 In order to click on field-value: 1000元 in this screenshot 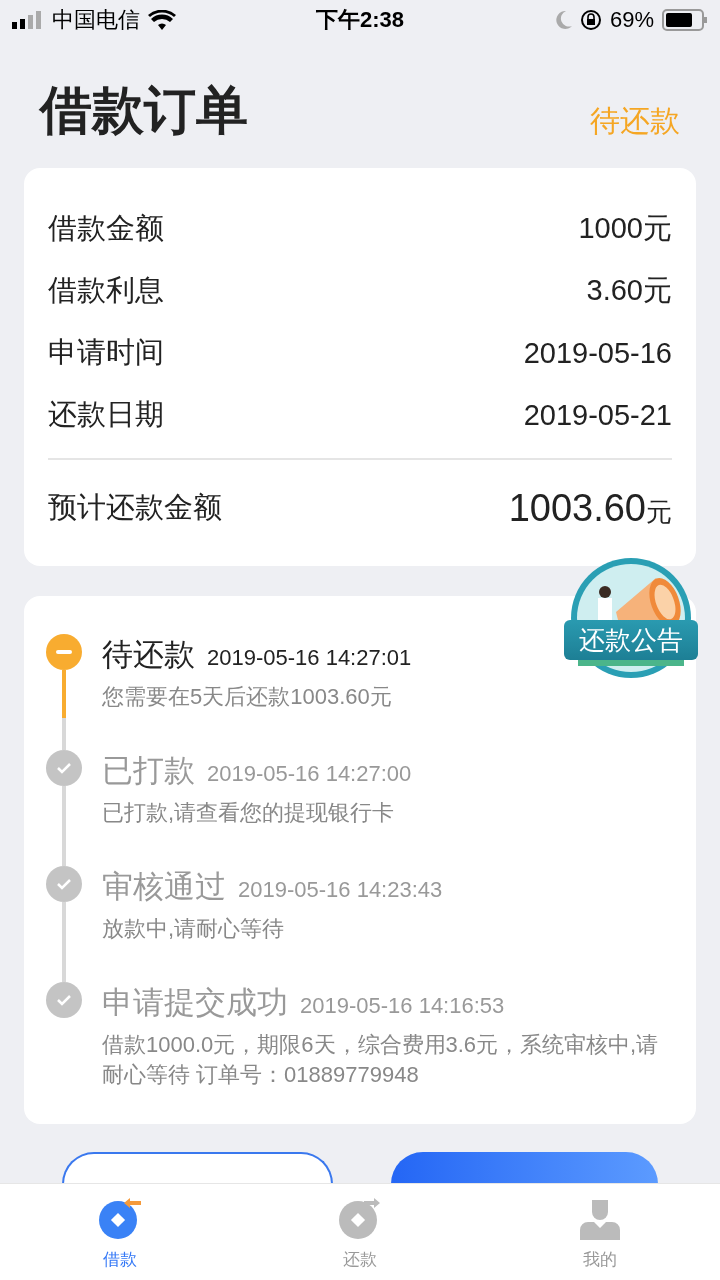, I will do `click(625, 228)`.